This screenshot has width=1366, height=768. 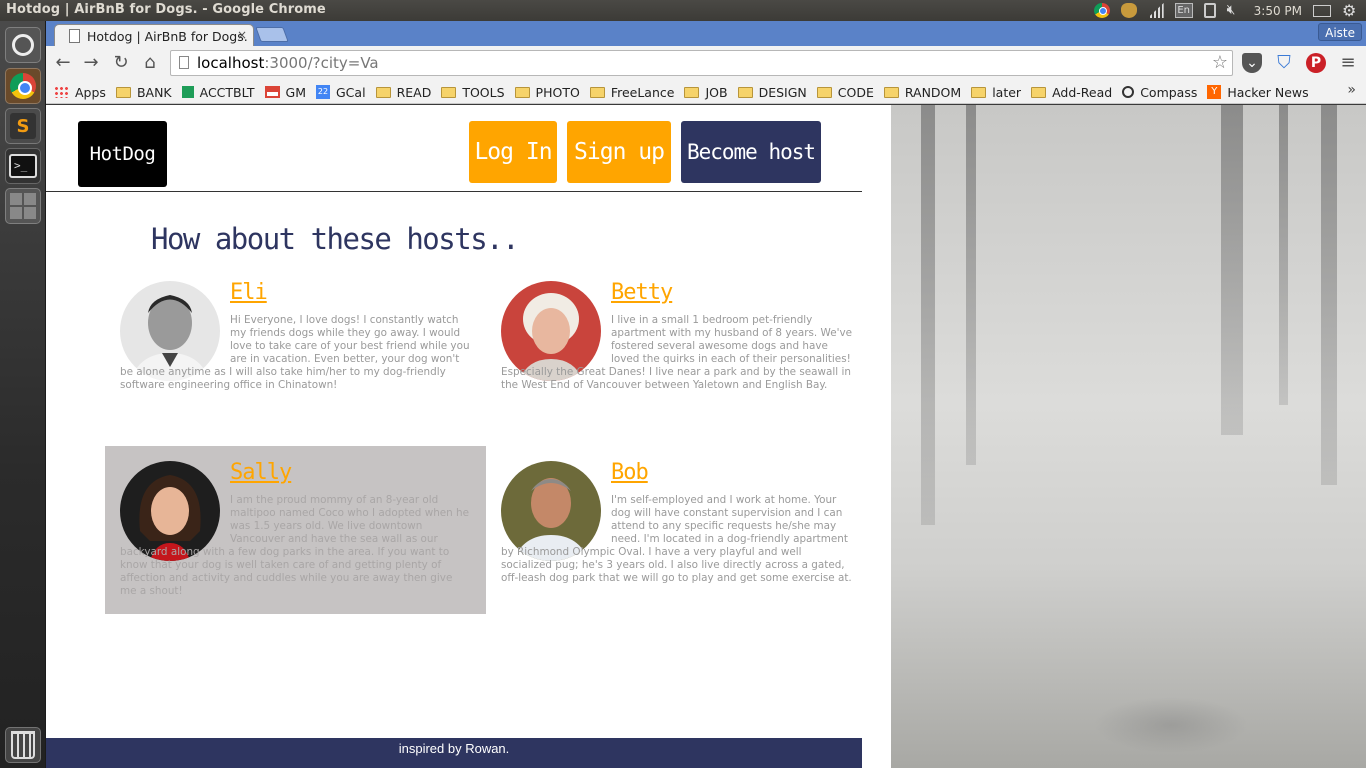 I want to click on bookmark-add-read: Add-Read, so click(x=1076, y=92).